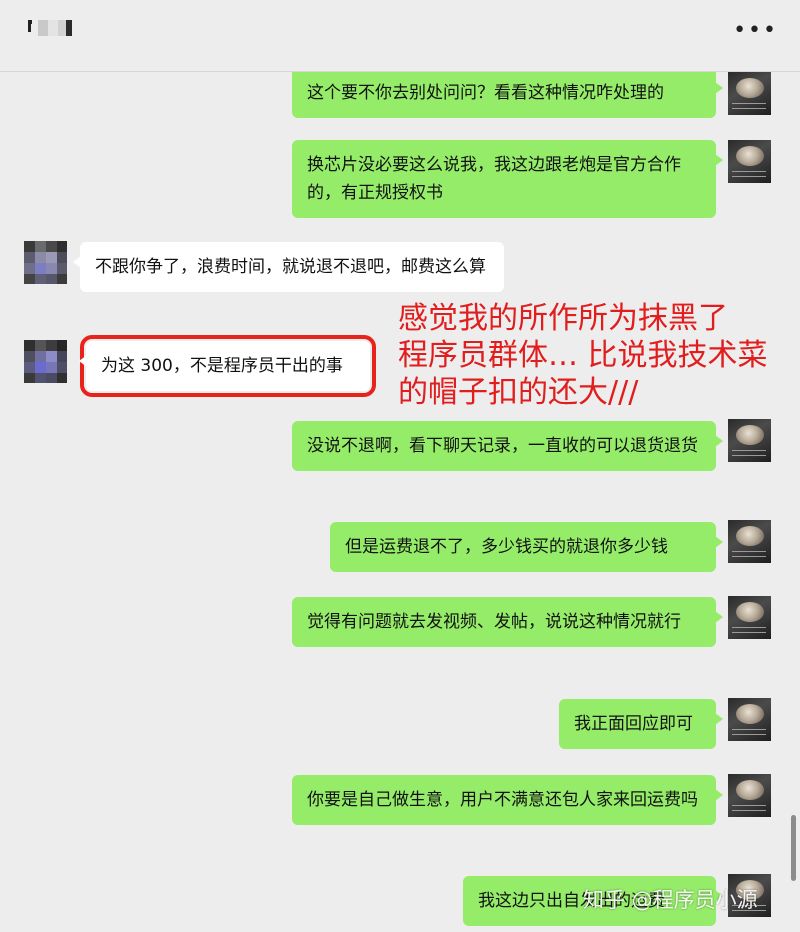  What do you see at coordinates (494, 179) in the screenshot?
I see `message-text: 换芯片没必要这么说我，我这边跟老炮是官方合作的，有正规授权书` at bounding box center [494, 179].